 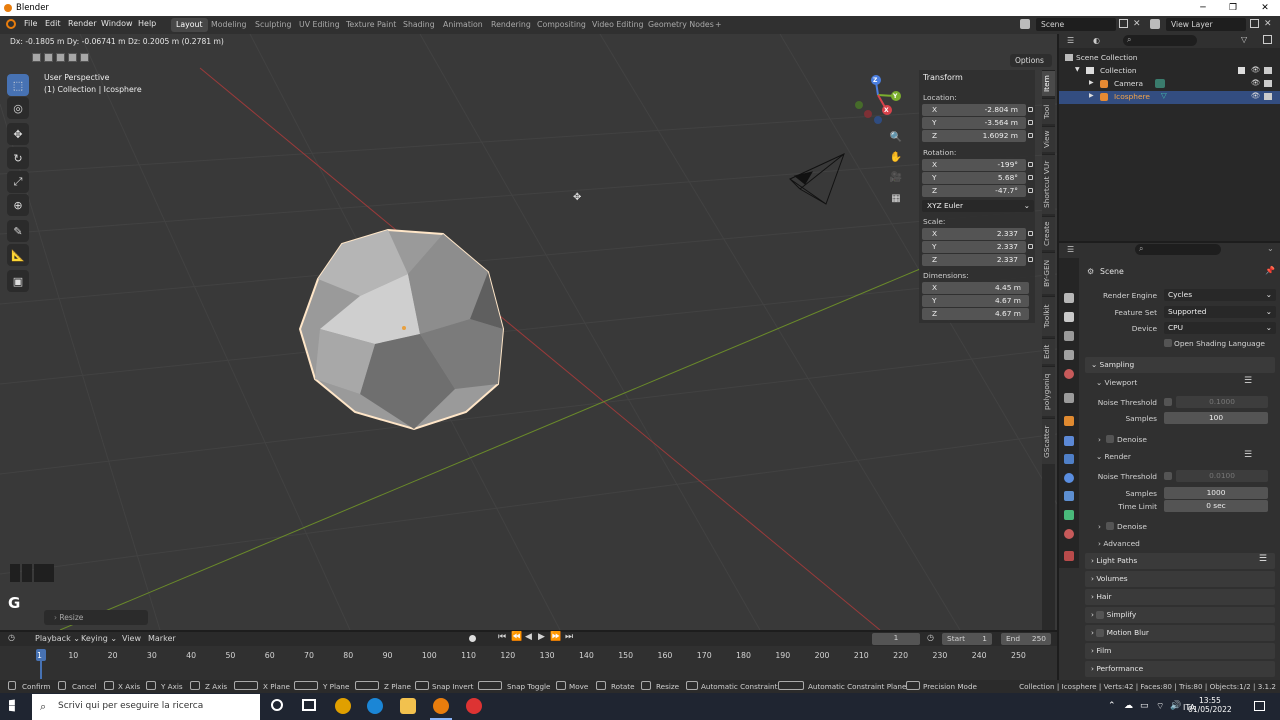 What do you see at coordinates (1113, 456) in the screenshot?
I see `render-subpanel-header: ⌄ Render` at bounding box center [1113, 456].